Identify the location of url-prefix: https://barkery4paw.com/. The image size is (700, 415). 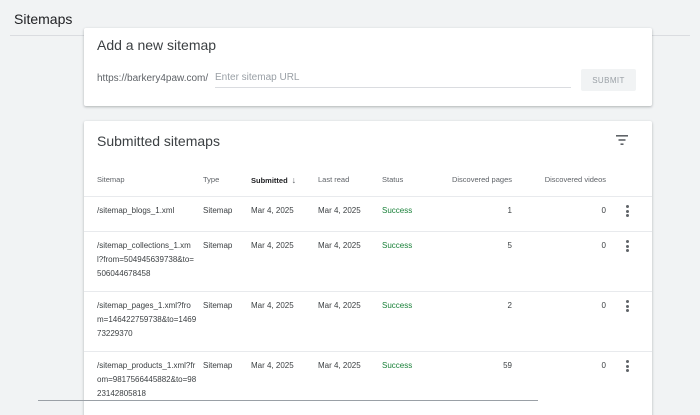
(153, 78).